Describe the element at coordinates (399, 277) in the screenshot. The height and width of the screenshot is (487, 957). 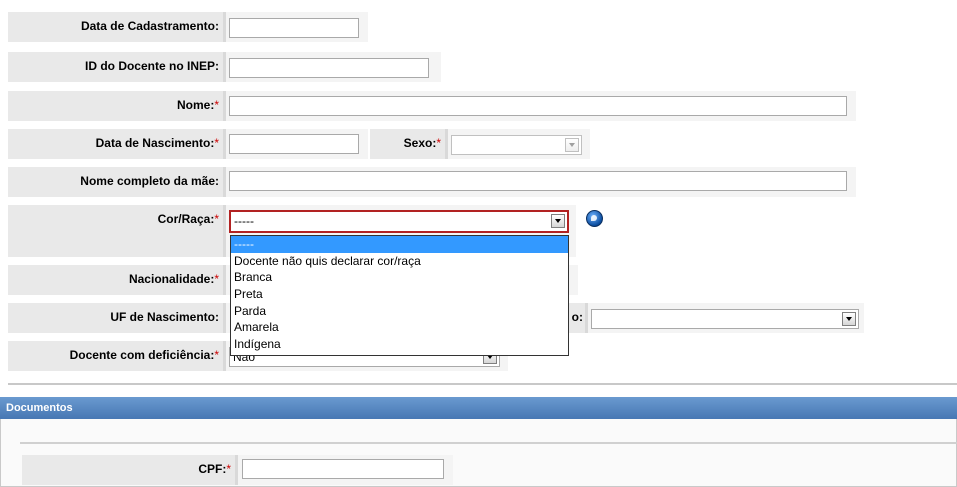
I see `dropdown-option: Branca` at that location.